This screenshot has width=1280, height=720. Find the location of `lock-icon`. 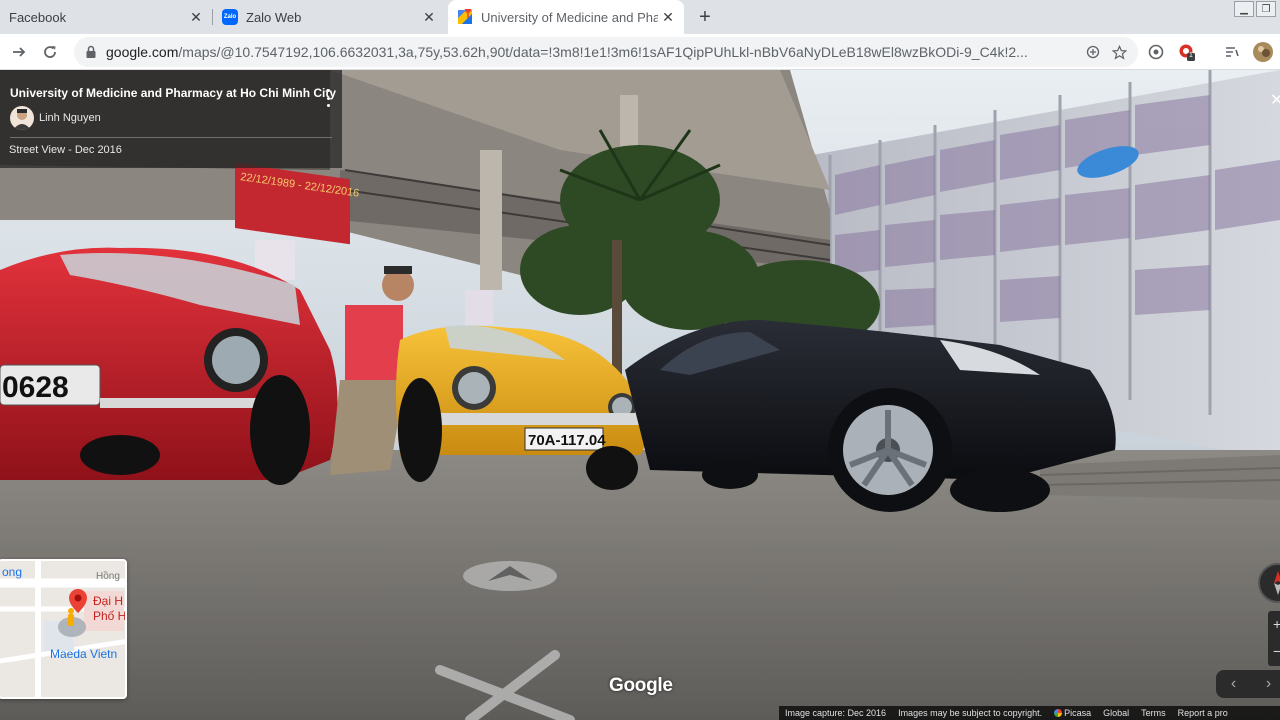

lock-icon is located at coordinates (91, 52).